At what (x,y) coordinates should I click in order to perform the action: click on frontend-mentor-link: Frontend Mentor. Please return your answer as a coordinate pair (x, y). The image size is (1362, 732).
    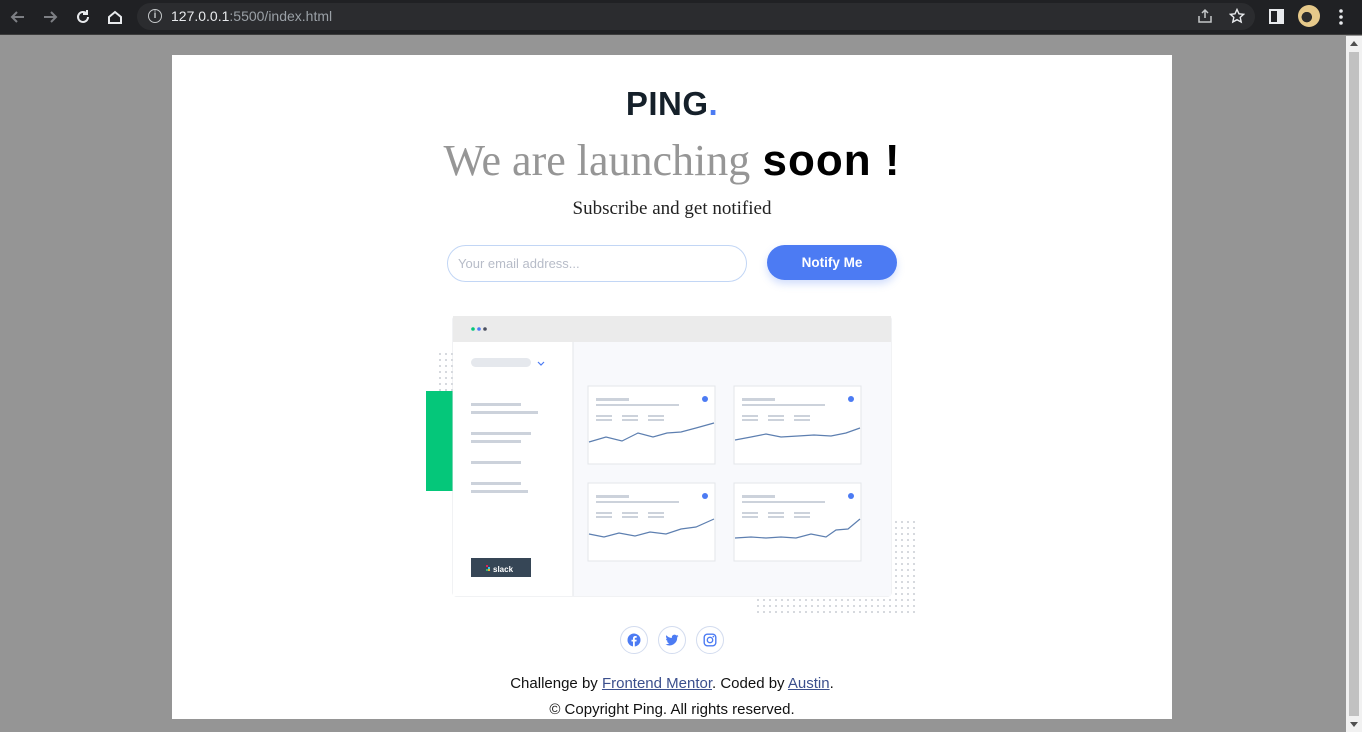
    Looking at the image, I should click on (657, 683).